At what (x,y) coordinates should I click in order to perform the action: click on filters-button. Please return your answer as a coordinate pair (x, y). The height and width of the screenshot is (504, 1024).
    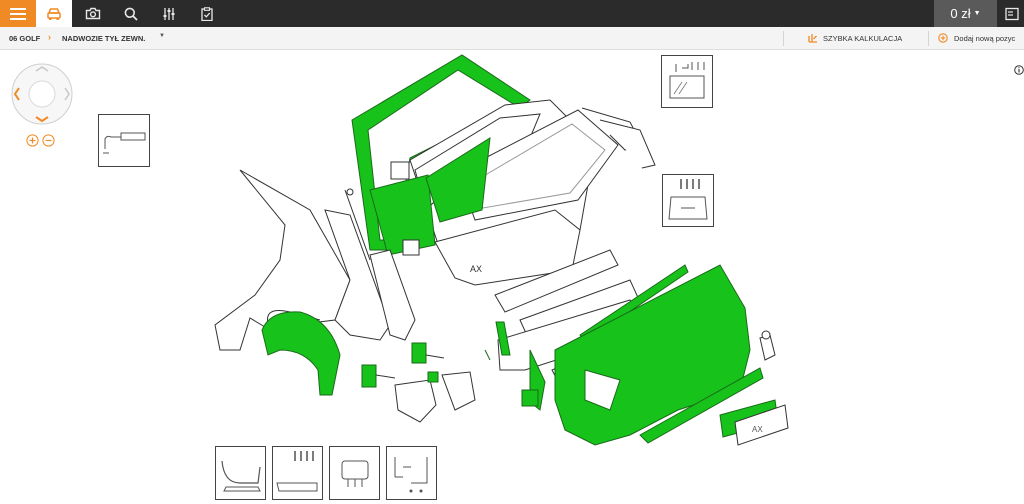
    Looking at the image, I should click on (169, 13).